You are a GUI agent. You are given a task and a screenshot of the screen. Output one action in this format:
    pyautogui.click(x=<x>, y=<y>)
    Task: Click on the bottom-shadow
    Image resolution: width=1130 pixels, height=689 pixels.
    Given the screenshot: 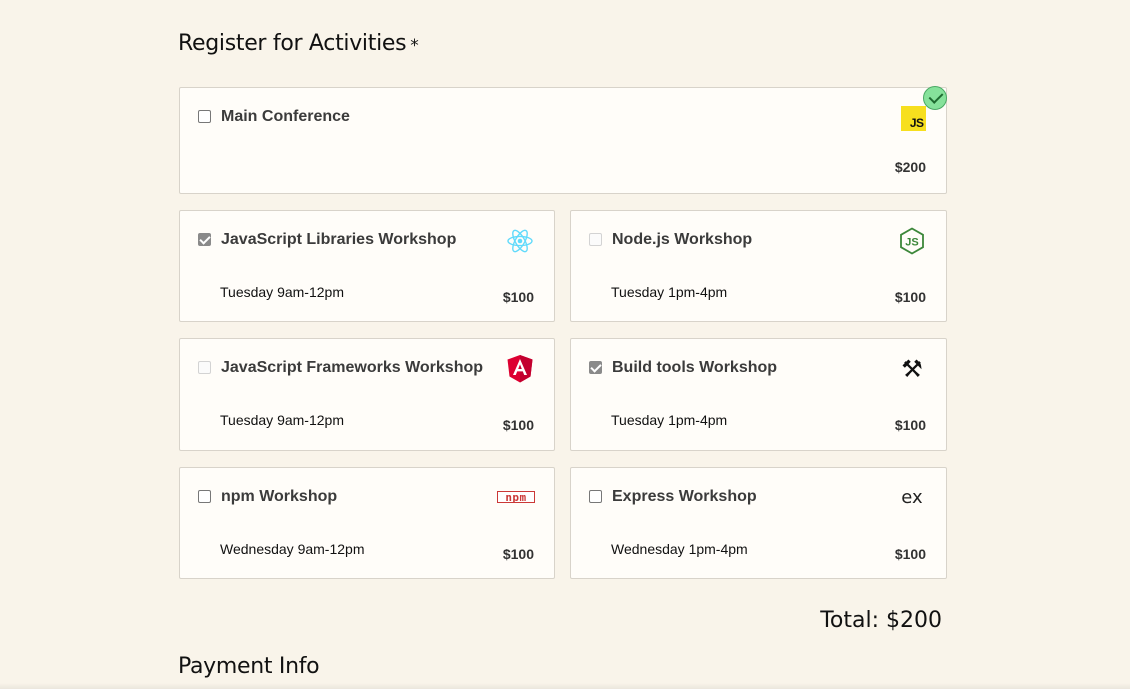 What is the action you would take?
    pyautogui.click(x=565, y=686)
    